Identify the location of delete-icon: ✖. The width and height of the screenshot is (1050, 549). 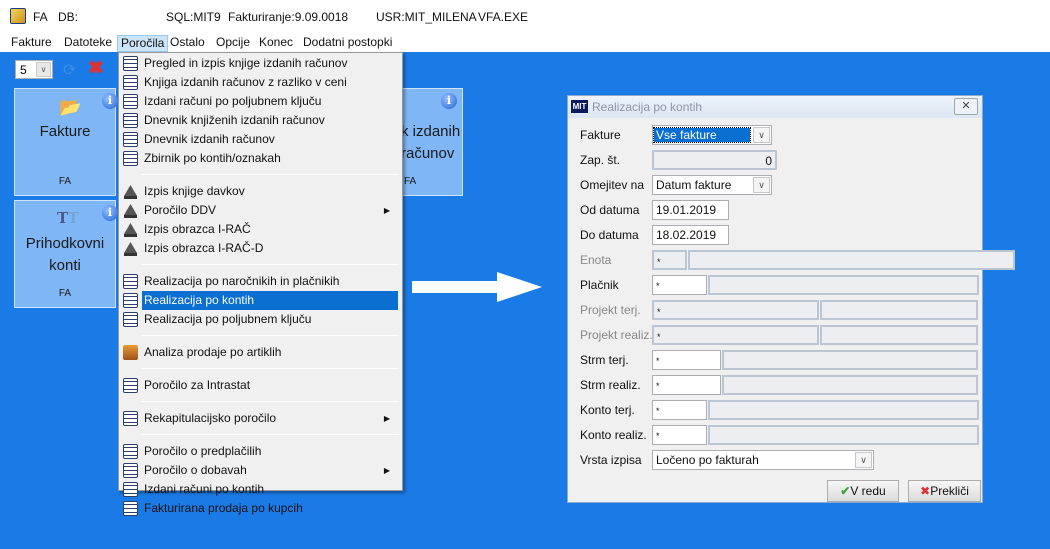
(96, 68).